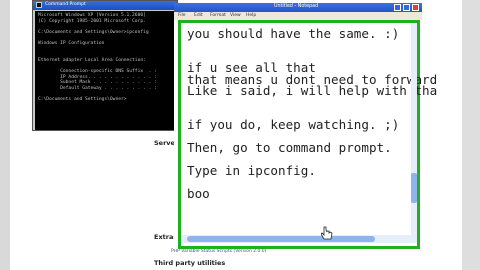 The height and width of the screenshot is (270, 480). I want to click on menu-item-edit: Edit, so click(198, 15).